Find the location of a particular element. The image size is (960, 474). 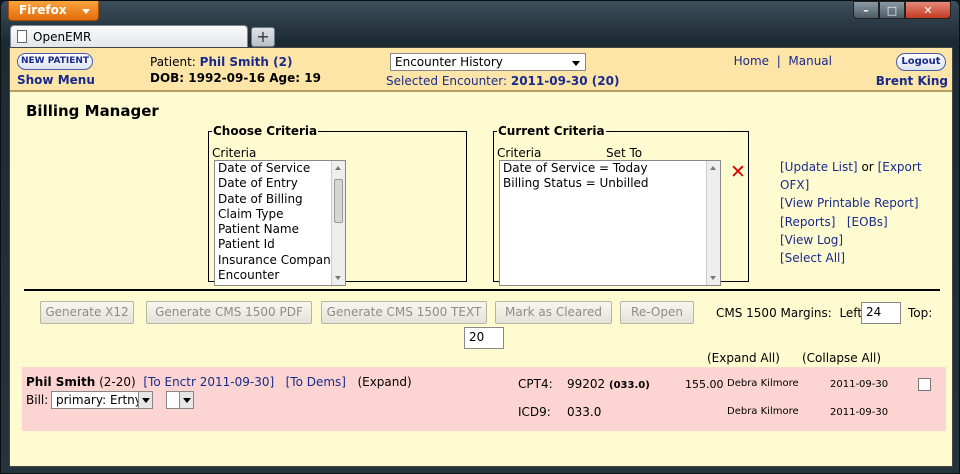

encounter-patient-name: Phil Smith is located at coordinates (61, 382).